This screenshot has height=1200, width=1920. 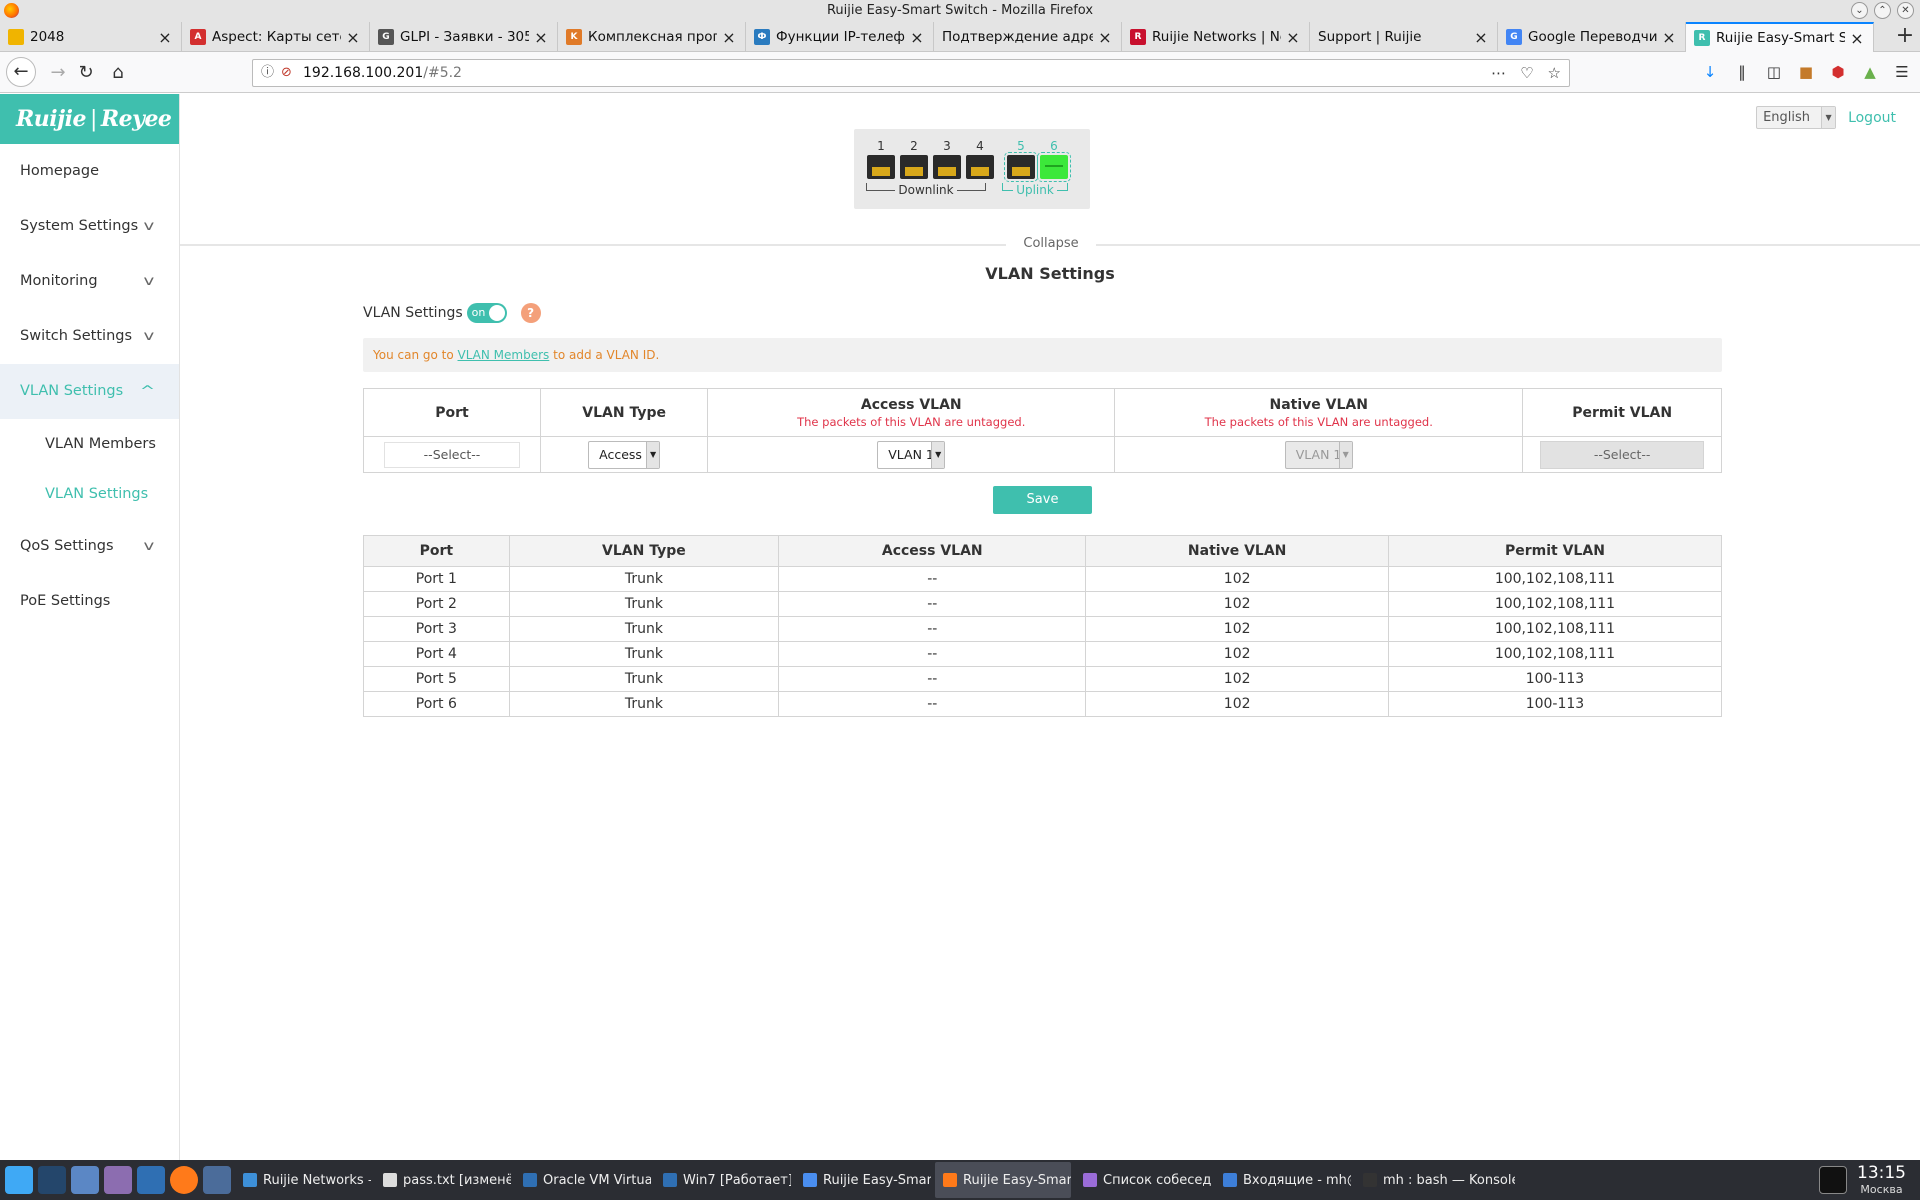 What do you see at coordinates (89, 281) in the screenshot?
I see `sidebar-item-monitoring: Monitoring v` at bounding box center [89, 281].